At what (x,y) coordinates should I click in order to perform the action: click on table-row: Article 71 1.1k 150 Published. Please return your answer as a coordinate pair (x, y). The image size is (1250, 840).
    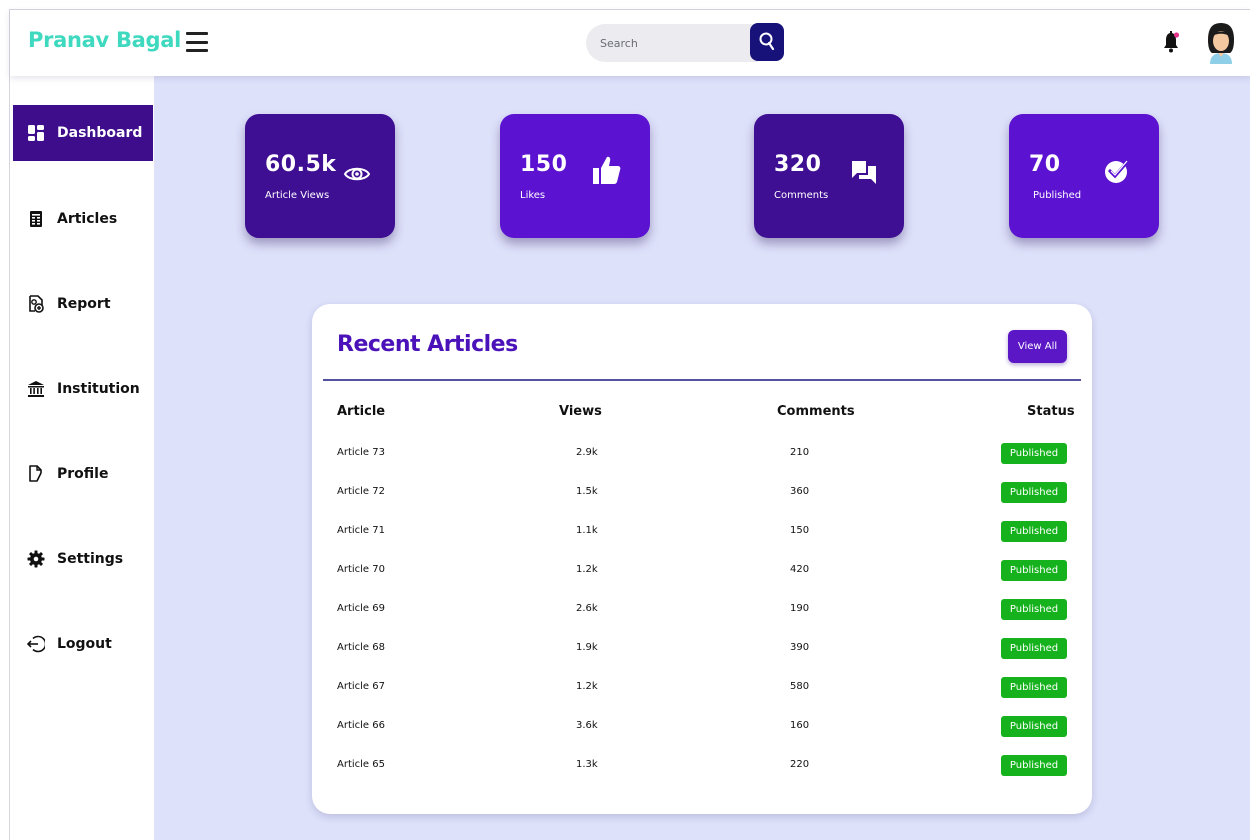
    Looking at the image, I should click on (702, 532).